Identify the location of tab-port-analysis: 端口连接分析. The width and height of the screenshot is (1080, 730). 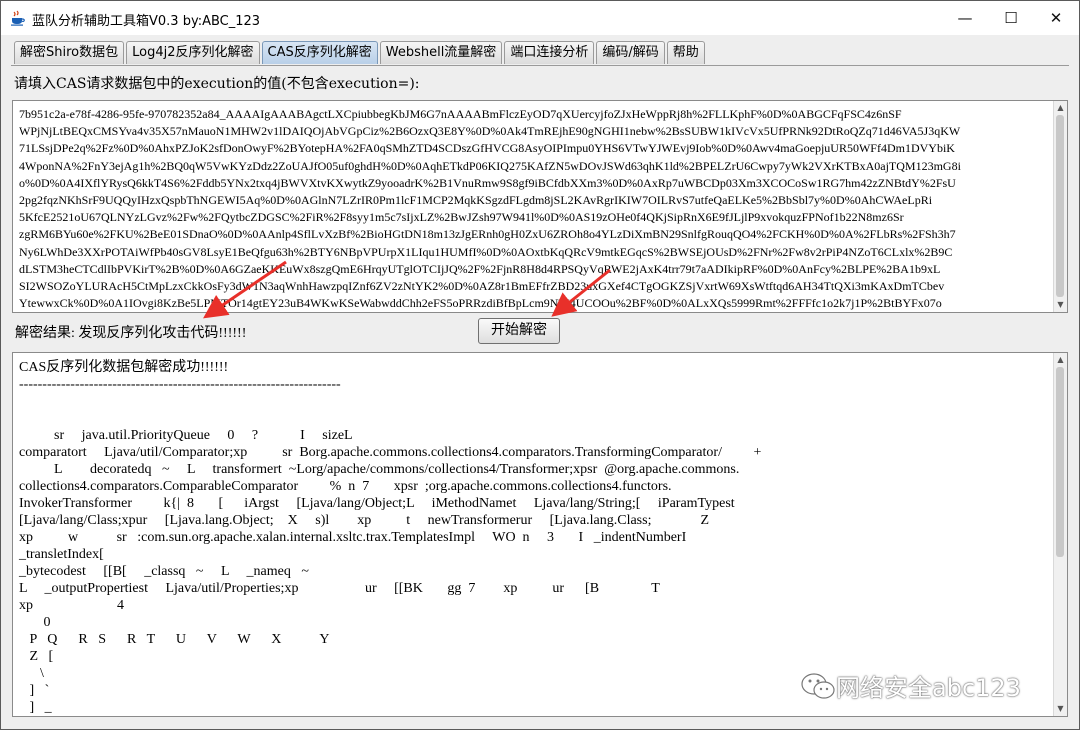
(549, 52).